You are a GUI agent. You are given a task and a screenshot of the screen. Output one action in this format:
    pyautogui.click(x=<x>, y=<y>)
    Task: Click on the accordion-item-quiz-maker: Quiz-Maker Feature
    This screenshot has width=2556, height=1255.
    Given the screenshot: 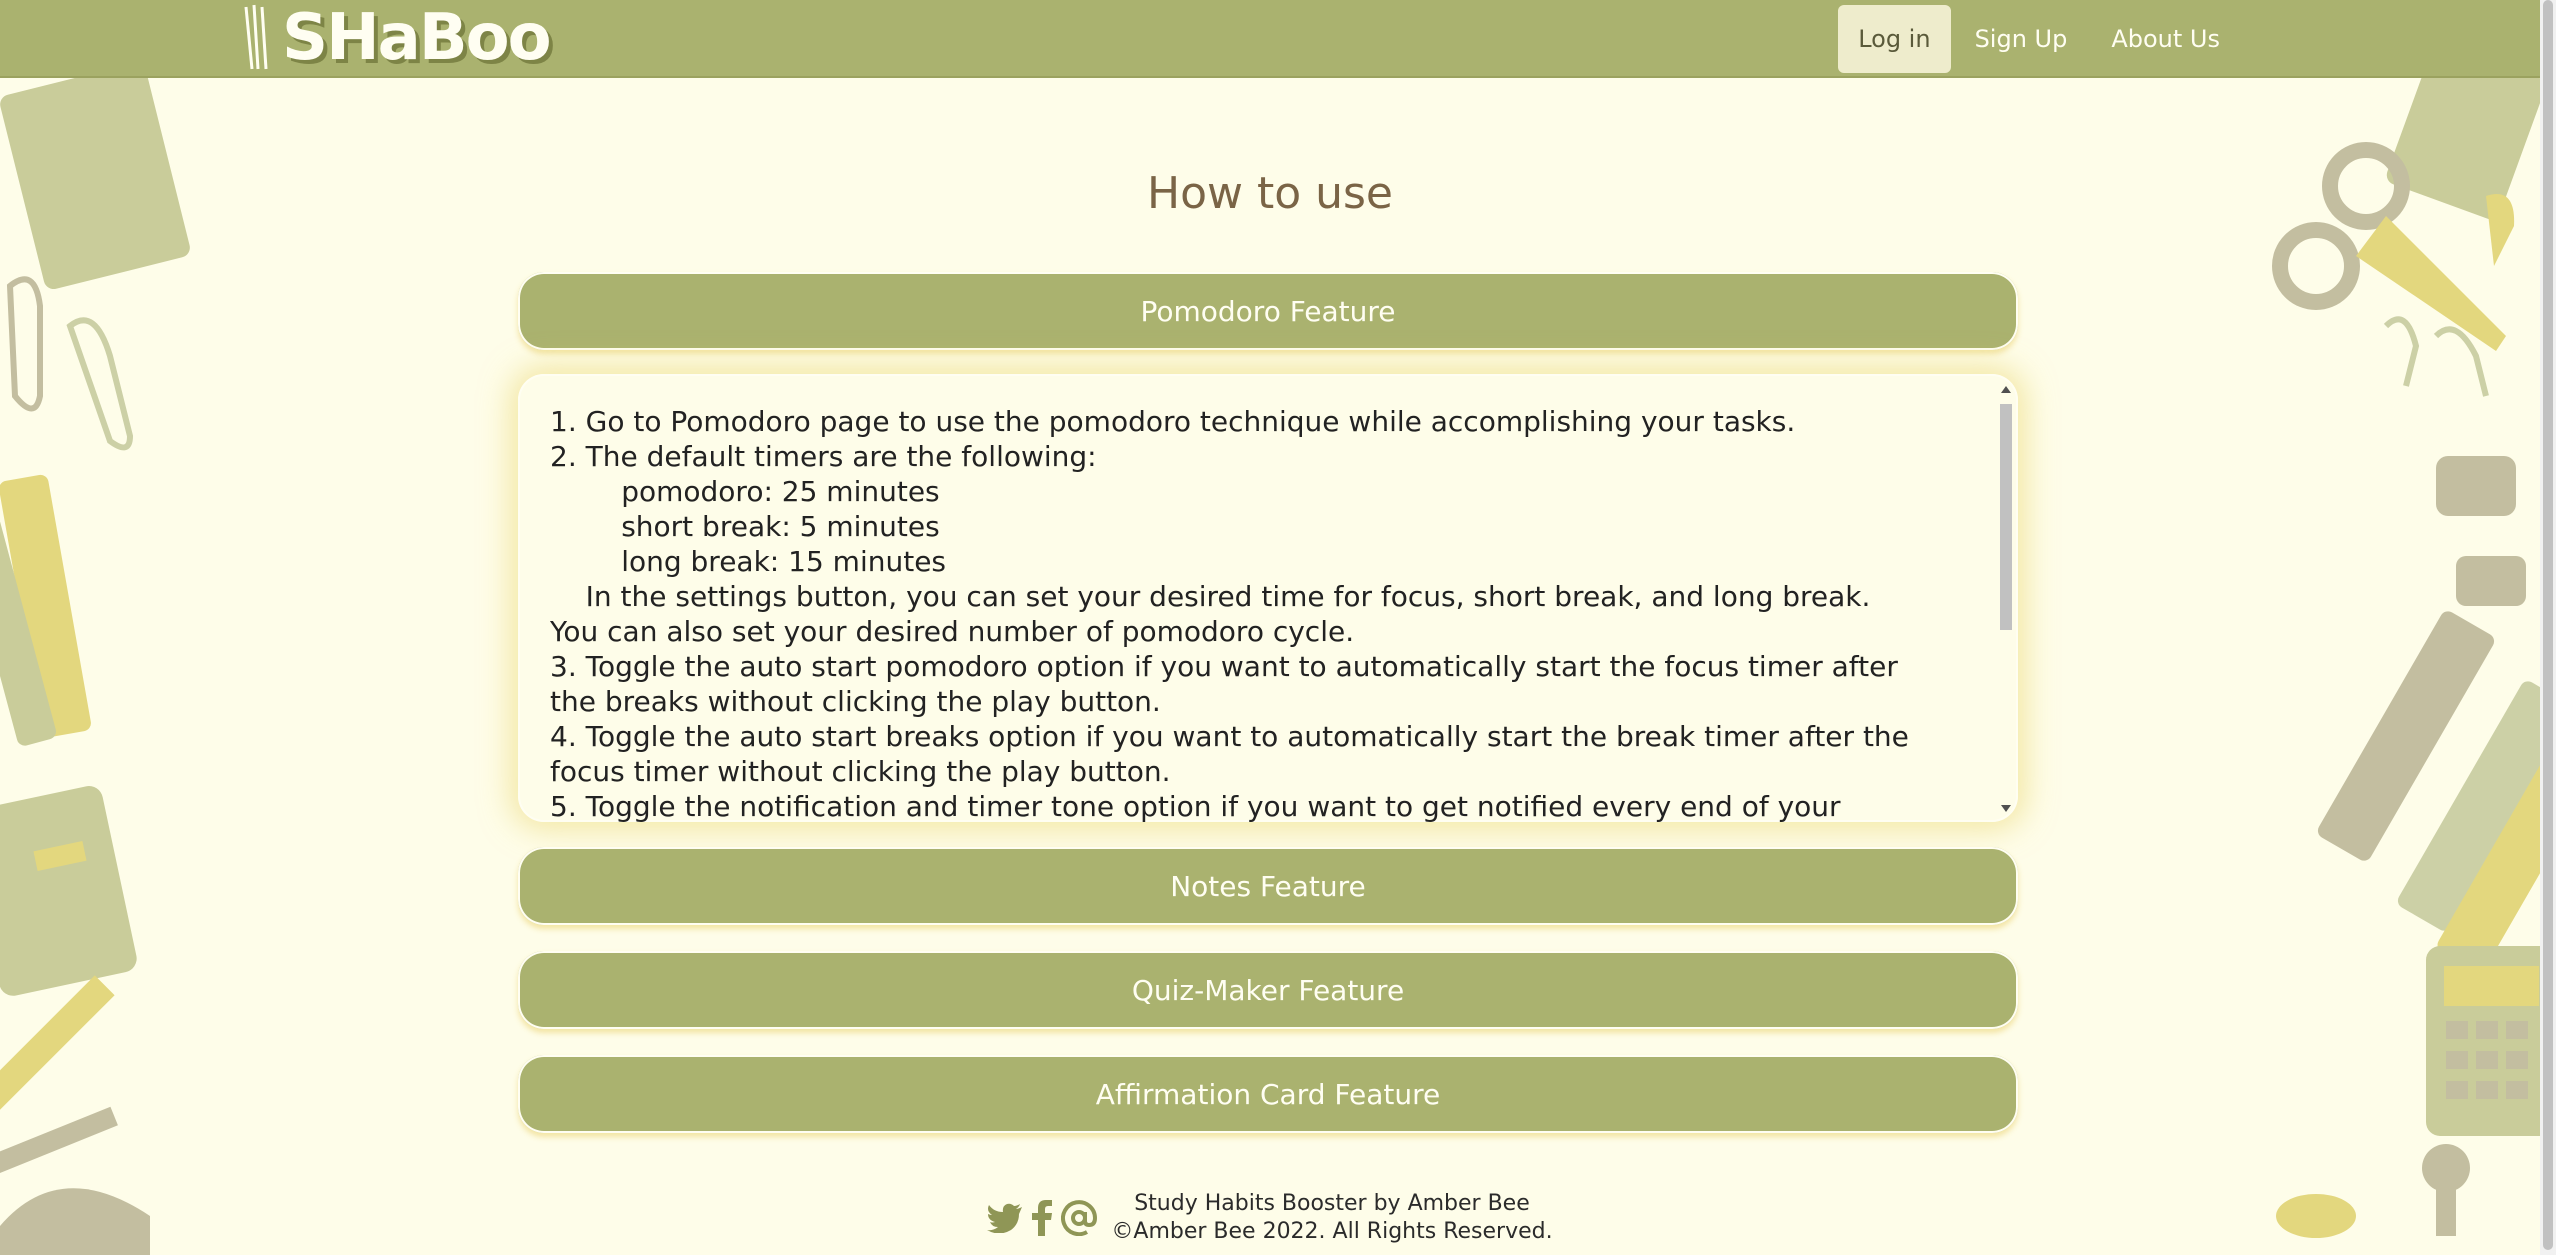 What is the action you would take?
    pyautogui.click(x=1268, y=990)
    